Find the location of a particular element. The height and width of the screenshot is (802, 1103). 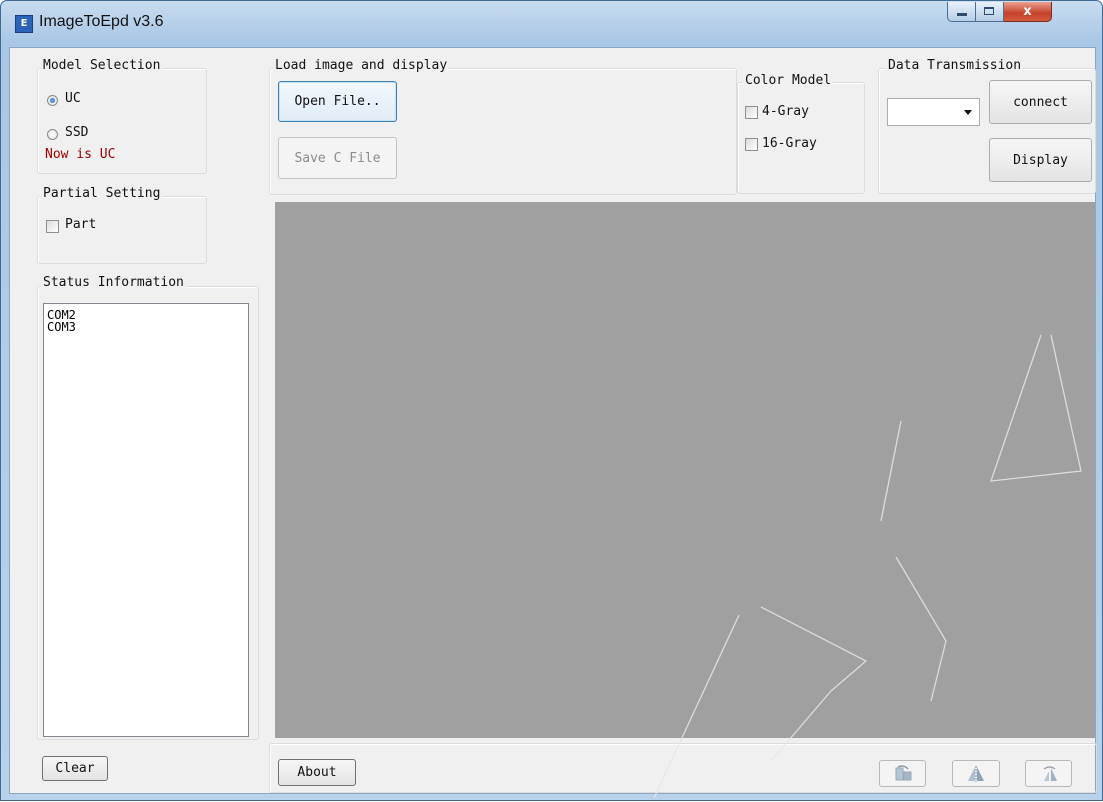

4-gray-checkbox is located at coordinates (751, 112).